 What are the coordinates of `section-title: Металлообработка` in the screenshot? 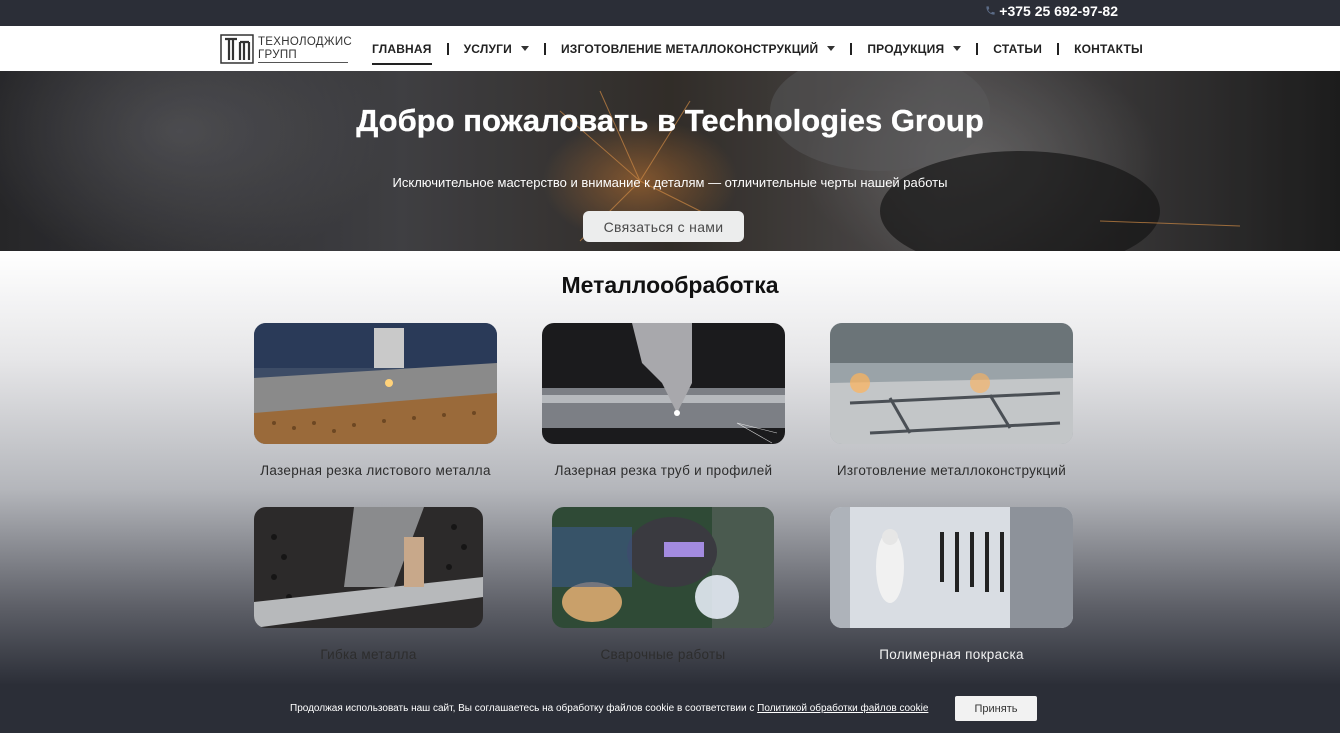 It's located at (670, 285).